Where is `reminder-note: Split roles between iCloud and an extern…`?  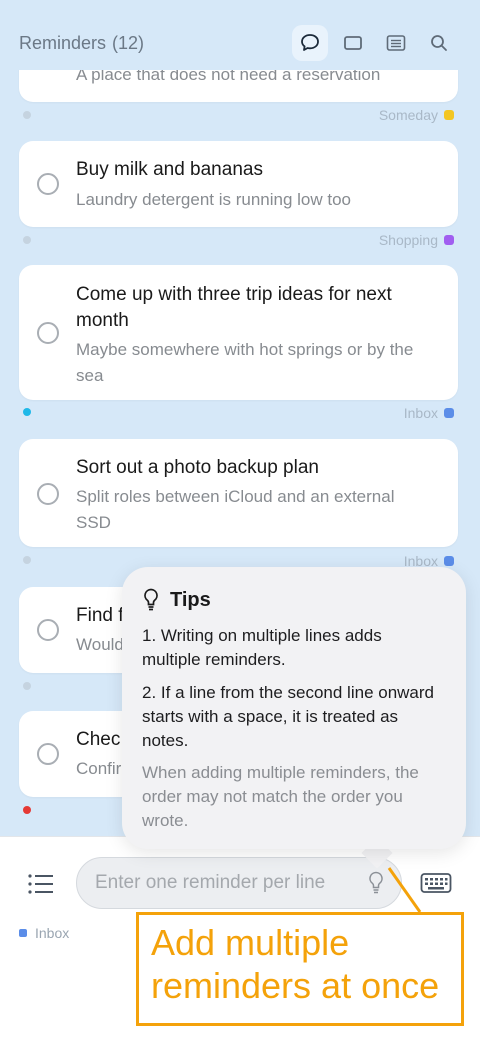 reminder-note: Split roles between iCloud and an extern… is located at coordinates (235, 509).